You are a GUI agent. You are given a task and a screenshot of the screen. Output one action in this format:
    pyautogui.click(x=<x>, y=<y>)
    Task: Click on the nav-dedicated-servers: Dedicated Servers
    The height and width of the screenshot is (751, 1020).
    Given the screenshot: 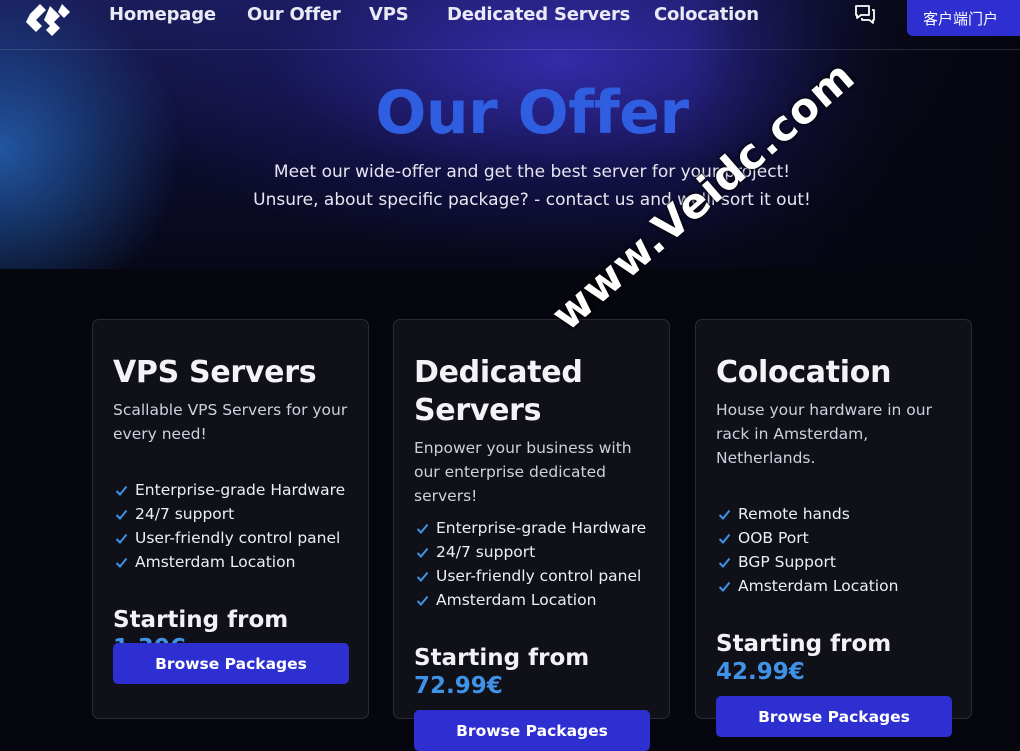 What is the action you would take?
    pyautogui.click(x=538, y=14)
    